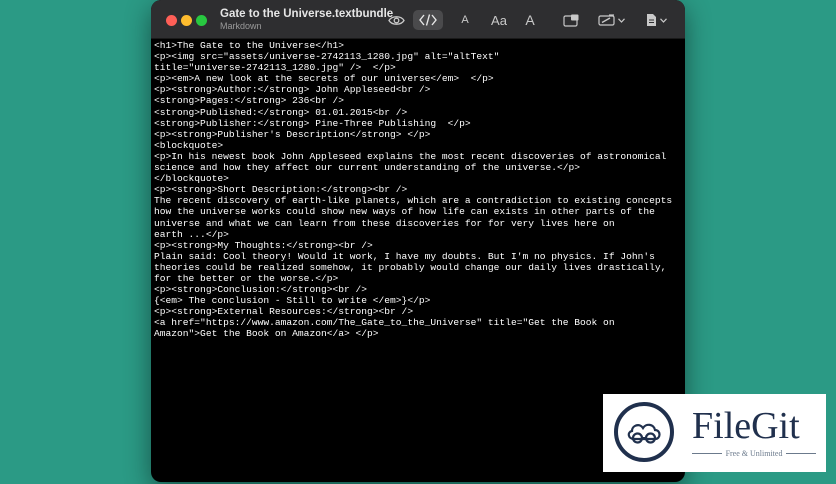 The image size is (836, 484). What do you see at coordinates (746, 426) in the screenshot?
I see `watermark-brand-name: FileGit` at bounding box center [746, 426].